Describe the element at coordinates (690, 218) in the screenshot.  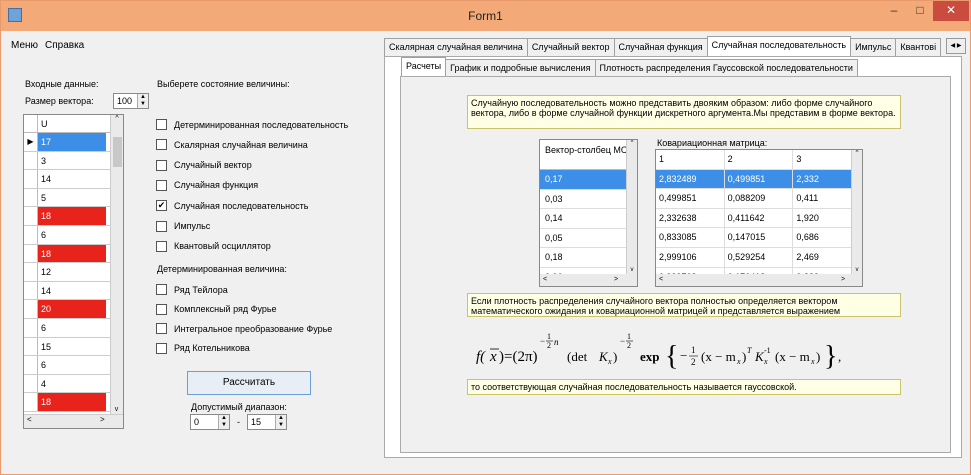
I see `covariance-cell: 2,332638` at that location.